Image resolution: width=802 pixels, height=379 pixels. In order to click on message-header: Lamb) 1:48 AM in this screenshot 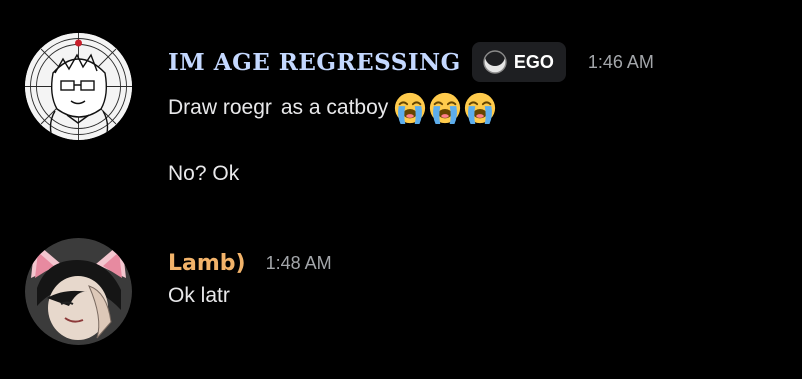, I will do `click(250, 263)`.